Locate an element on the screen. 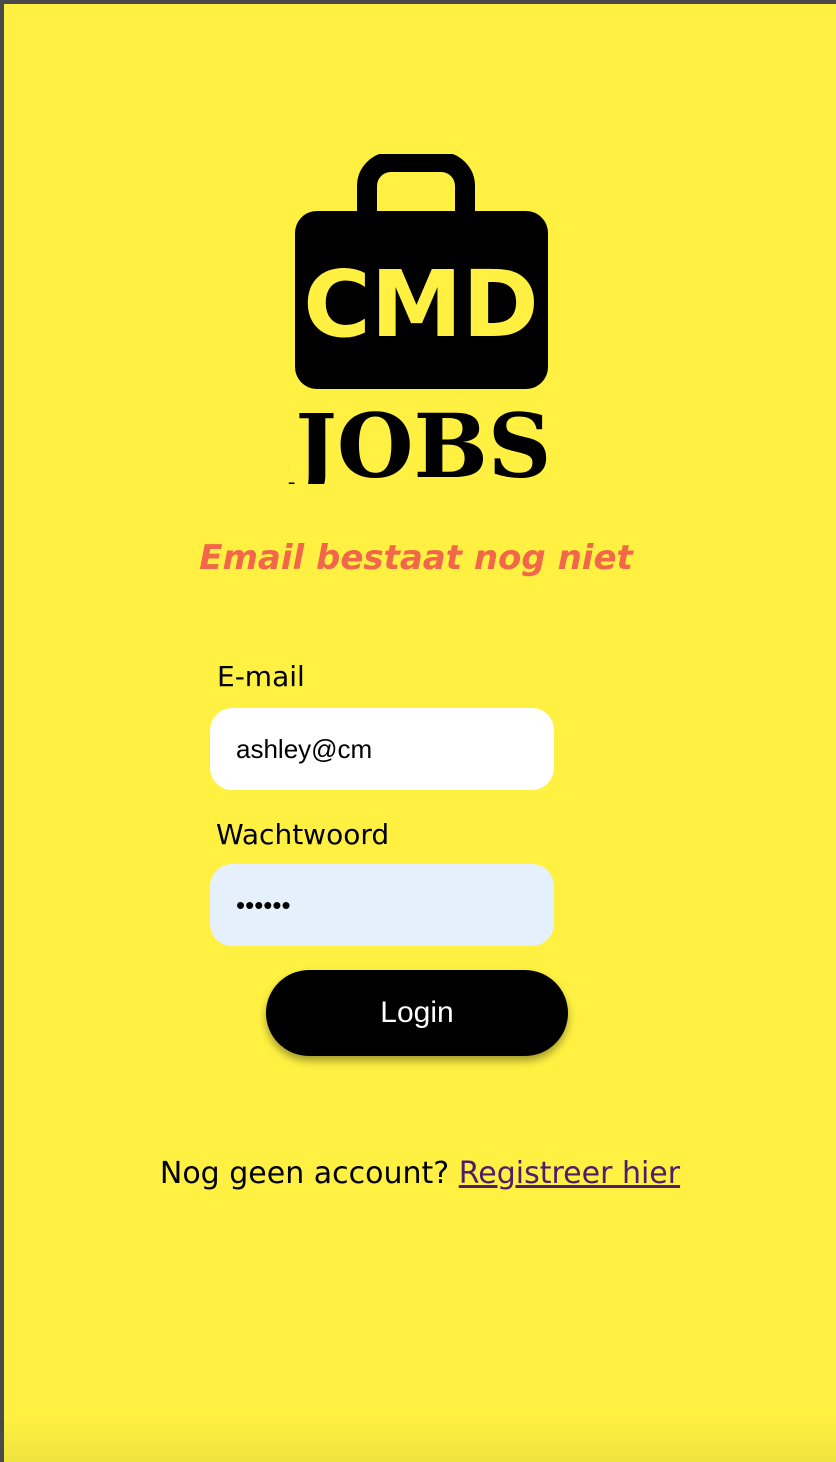 The width and height of the screenshot is (836, 1462). password-field is located at coordinates (382, 905).